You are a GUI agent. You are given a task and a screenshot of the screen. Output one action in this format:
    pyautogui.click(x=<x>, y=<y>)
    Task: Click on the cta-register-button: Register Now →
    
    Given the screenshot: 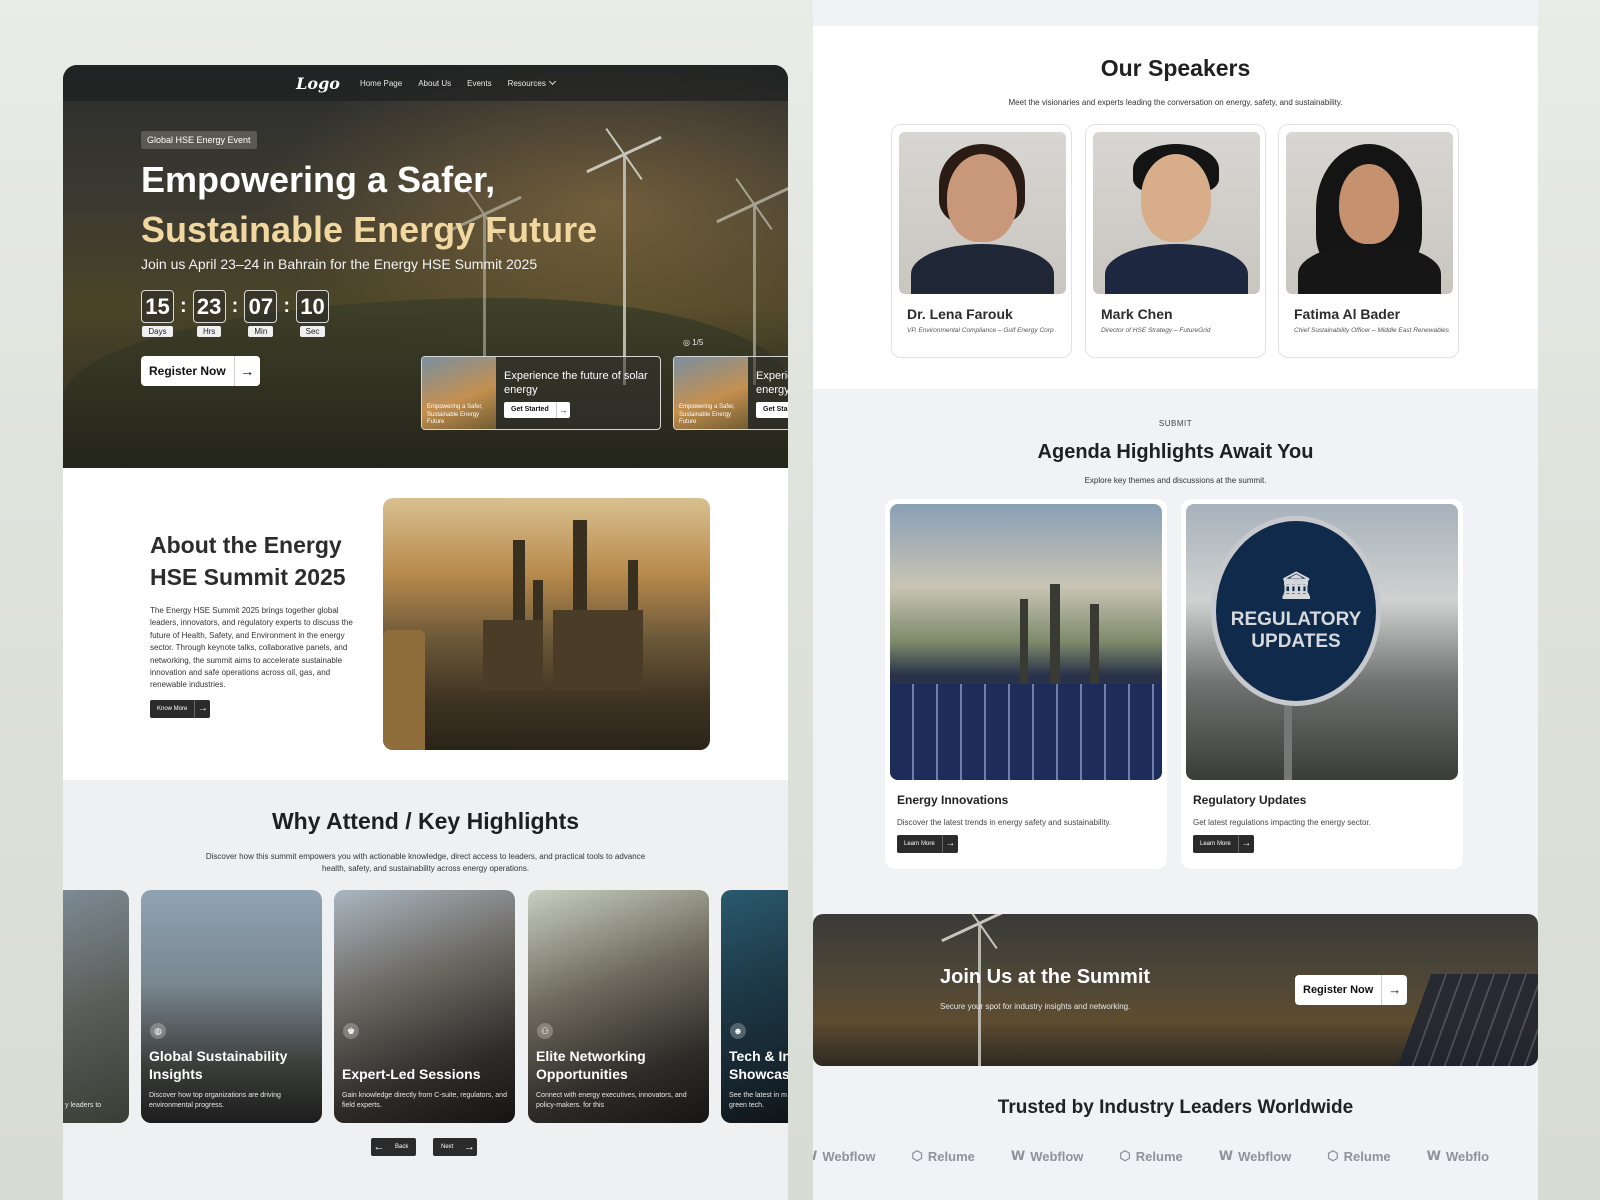 What is the action you would take?
    pyautogui.click(x=1351, y=990)
    